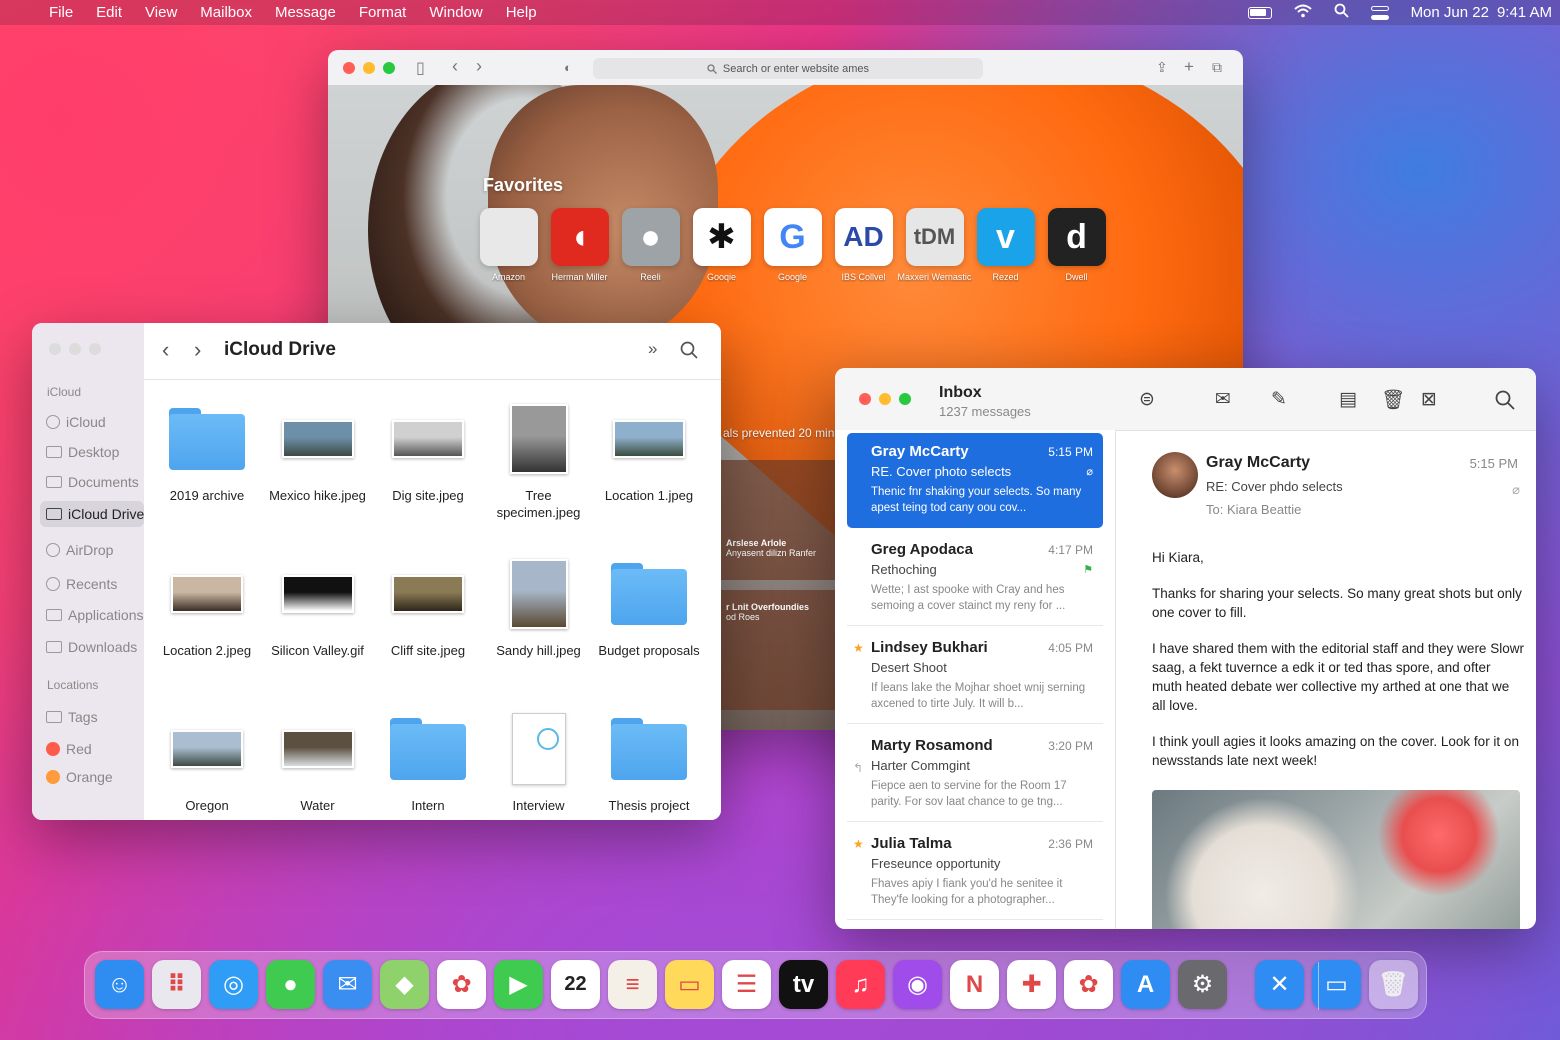 The width and height of the screenshot is (1560, 1040). What do you see at coordinates (632, 984) in the screenshot?
I see `dock-contacts-icon: ≡` at bounding box center [632, 984].